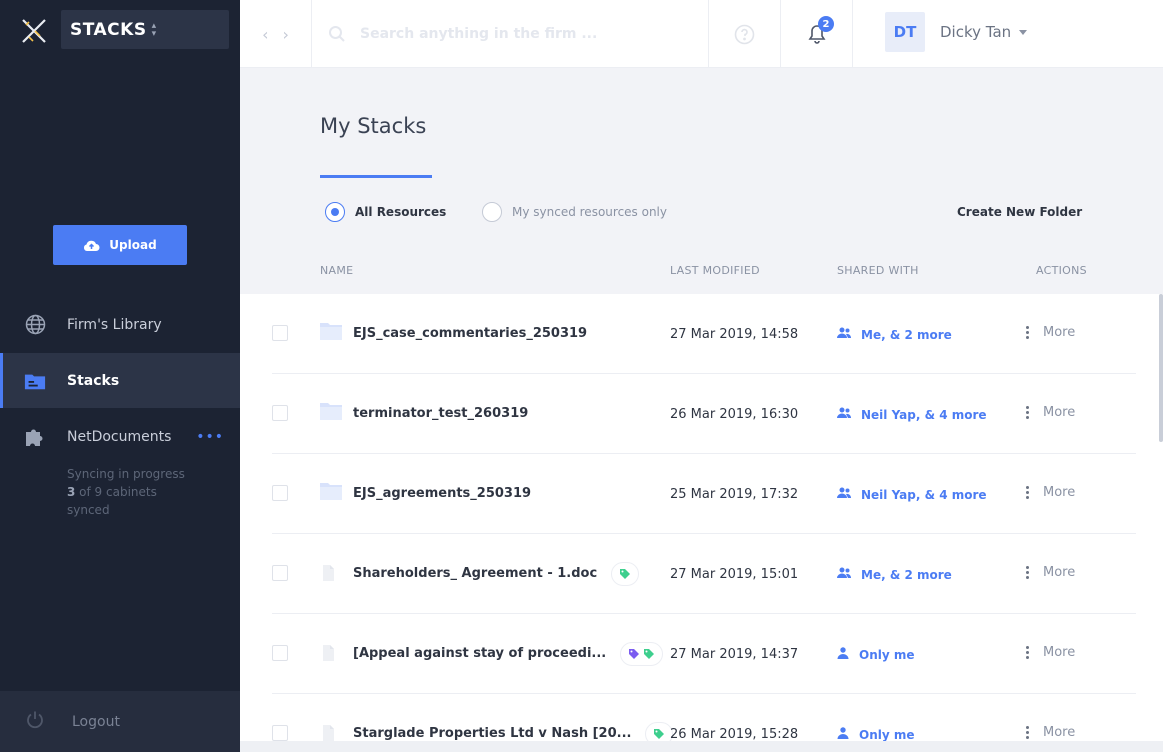  Describe the element at coordinates (108, 29) in the screenshot. I see `app-name: STACKS` at that location.